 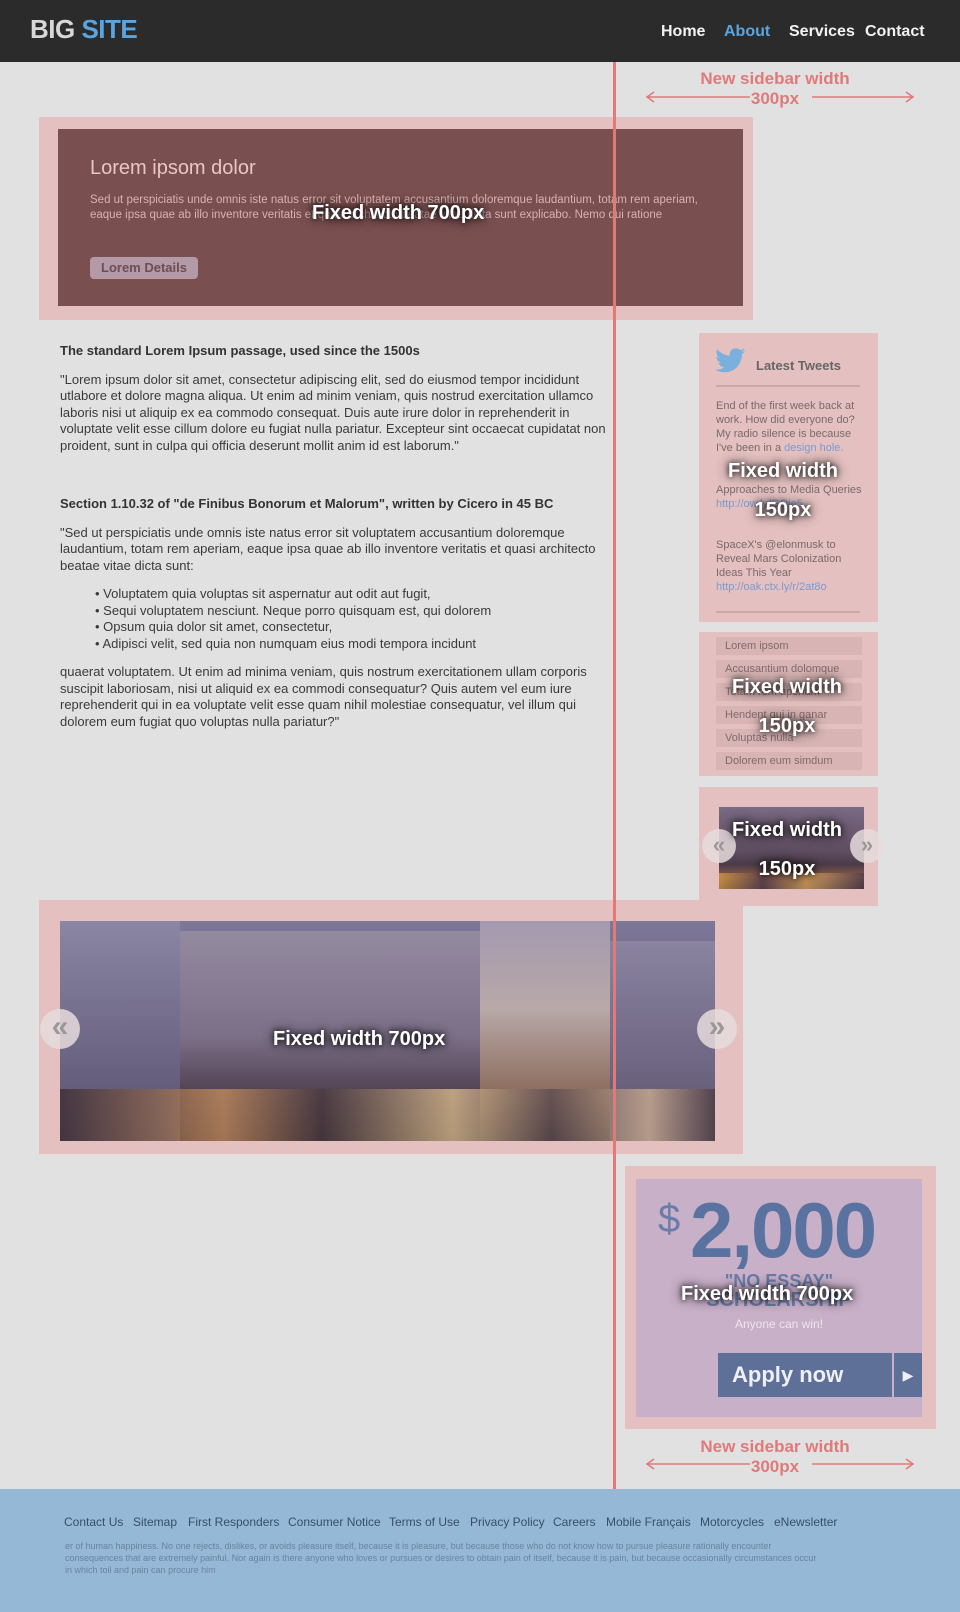 I want to click on tweets-title: Latest Tweets, so click(x=799, y=365).